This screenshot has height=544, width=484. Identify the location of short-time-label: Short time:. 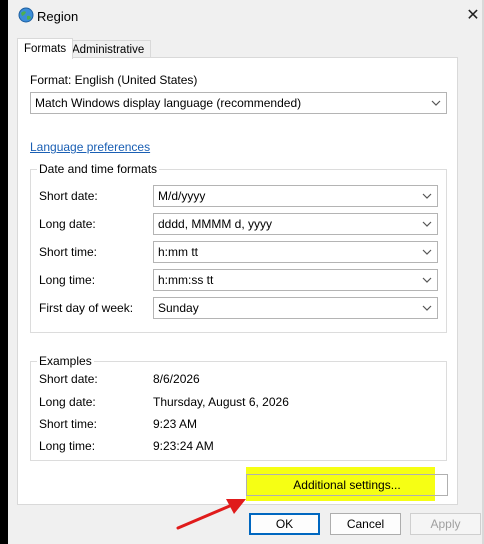
(68, 252).